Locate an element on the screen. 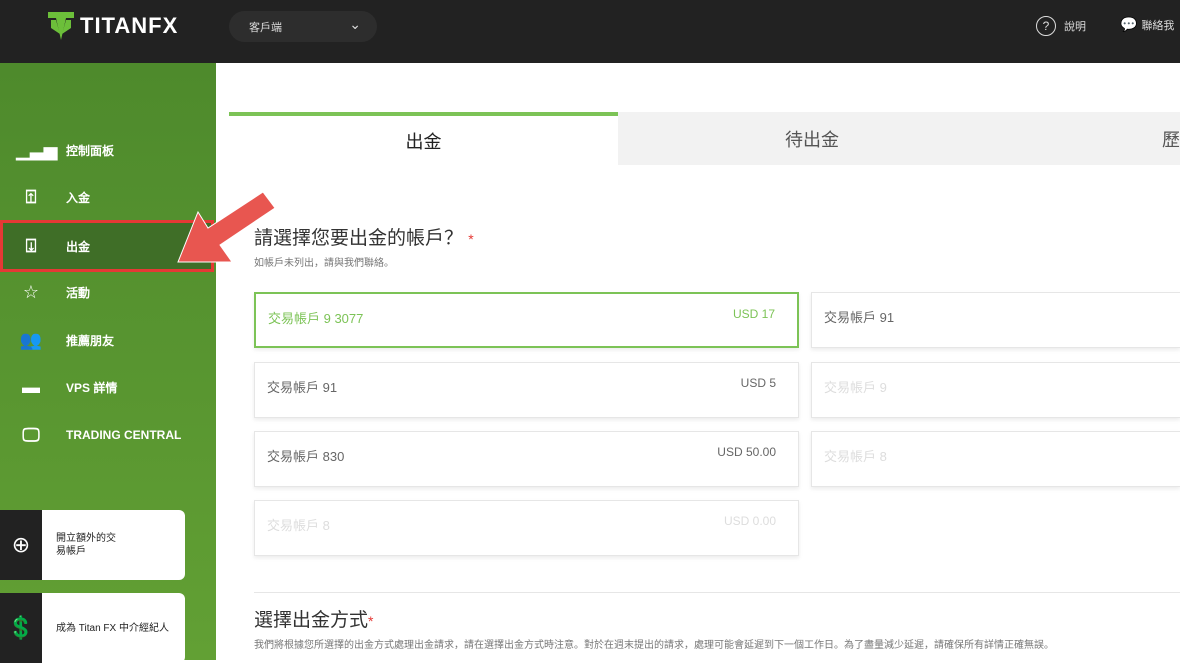 The width and height of the screenshot is (1180, 663). card-label: 成為 Titan FX 中介經紀人 is located at coordinates (112, 628).